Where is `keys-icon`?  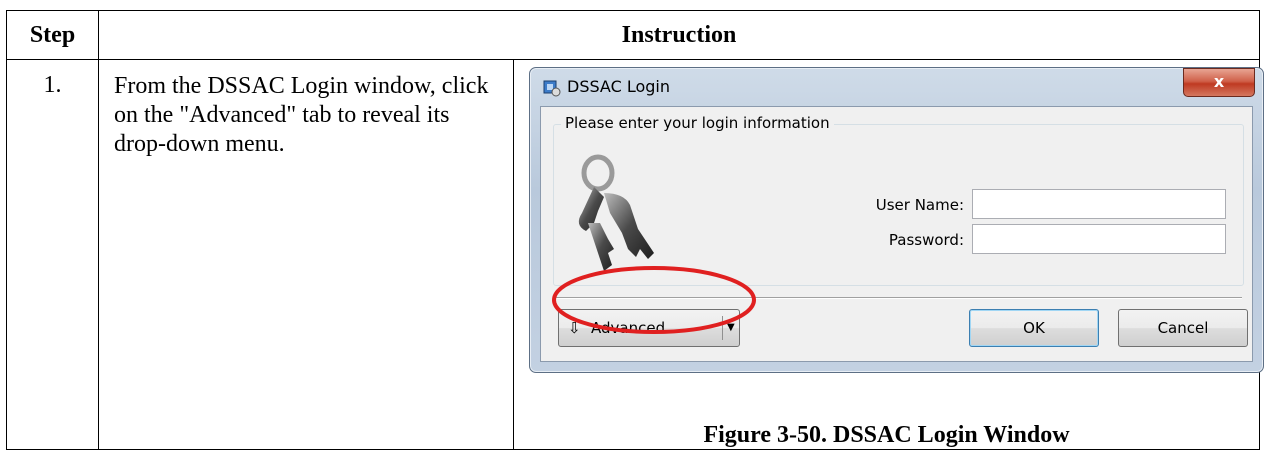
keys-icon is located at coordinates (614, 218).